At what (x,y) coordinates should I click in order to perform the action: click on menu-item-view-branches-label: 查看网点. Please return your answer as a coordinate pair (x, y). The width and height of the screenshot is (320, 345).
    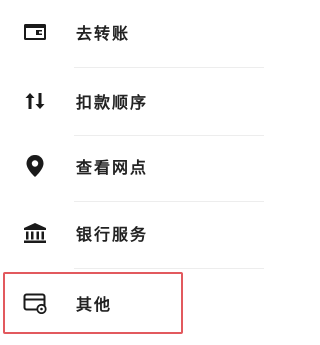
    Looking at the image, I should click on (112, 167).